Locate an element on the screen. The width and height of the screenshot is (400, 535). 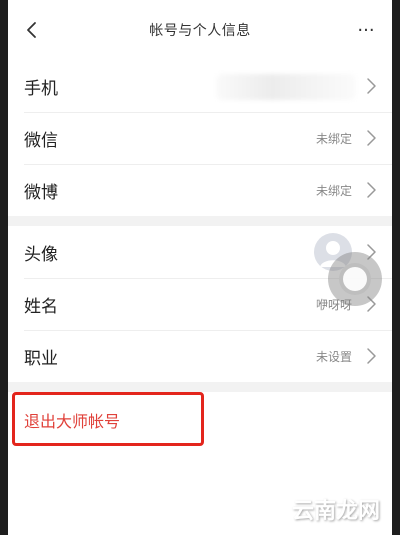
more-options-button: ··· is located at coordinates (366, 30).